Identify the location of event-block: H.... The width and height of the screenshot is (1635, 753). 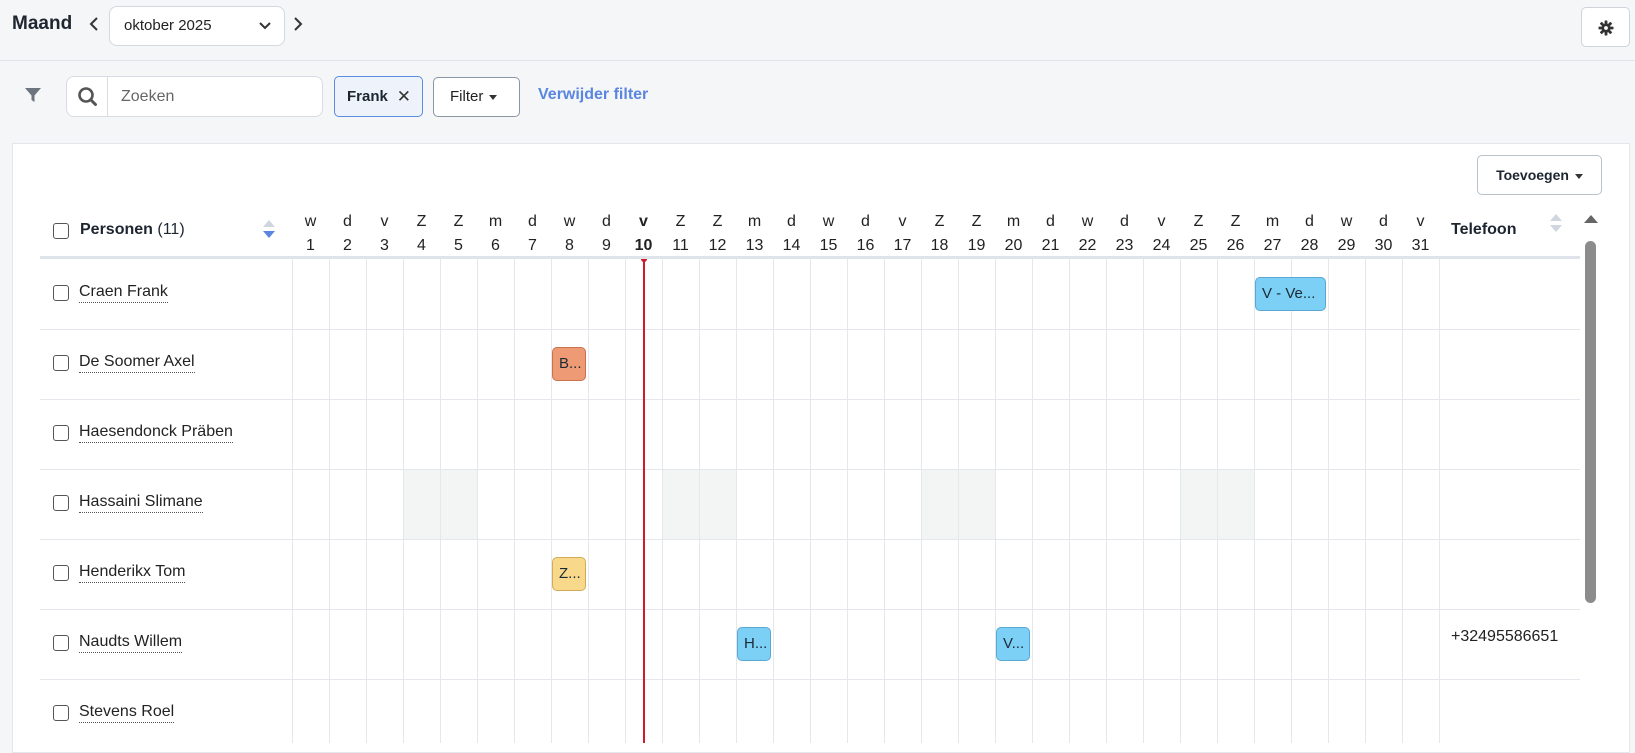
(754, 644).